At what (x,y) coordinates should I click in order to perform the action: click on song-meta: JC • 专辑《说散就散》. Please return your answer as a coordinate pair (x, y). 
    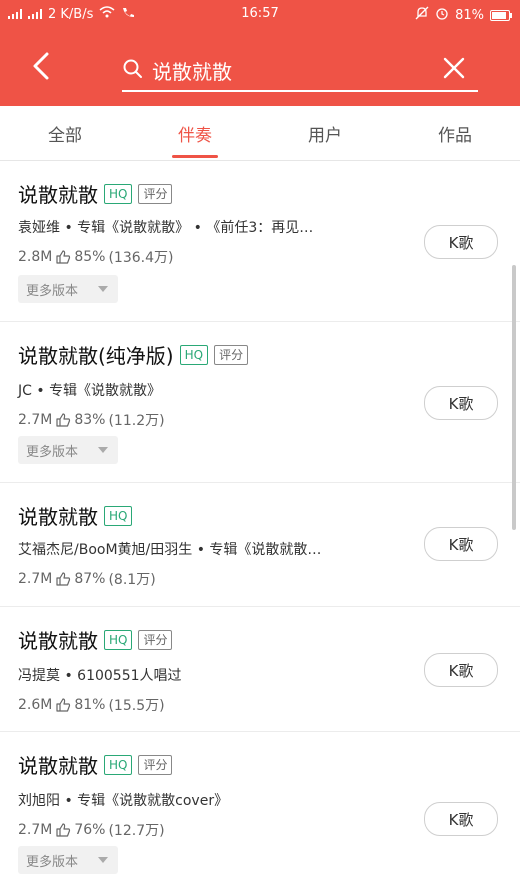
    Looking at the image, I should click on (90, 391).